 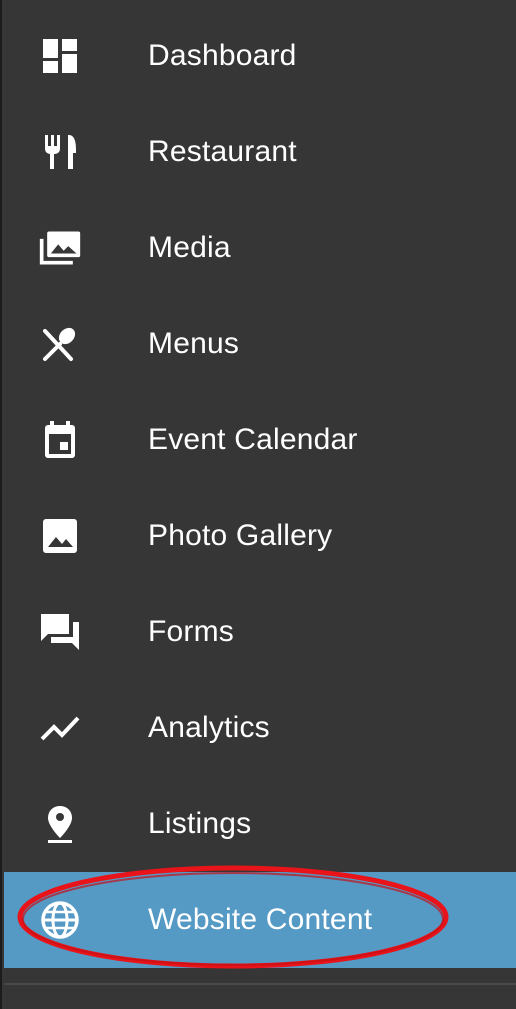 I want to click on trending-up-icon, so click(x=60, y=728).